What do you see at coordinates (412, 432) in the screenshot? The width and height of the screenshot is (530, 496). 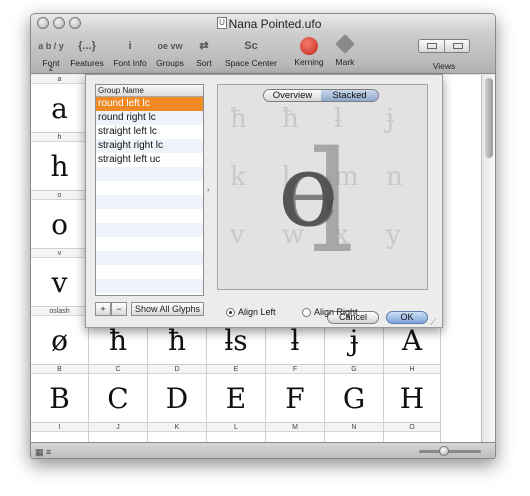 I see `glyph-cell: OO` at bounding box center [412, 432].